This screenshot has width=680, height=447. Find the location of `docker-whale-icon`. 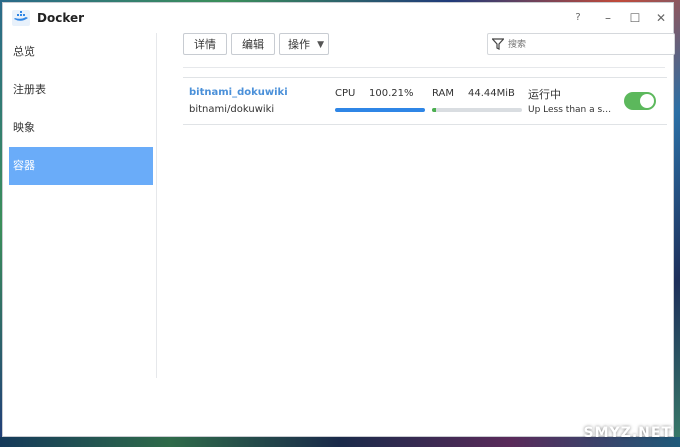

docker-whale-icon is located at coordinates (21, 18).